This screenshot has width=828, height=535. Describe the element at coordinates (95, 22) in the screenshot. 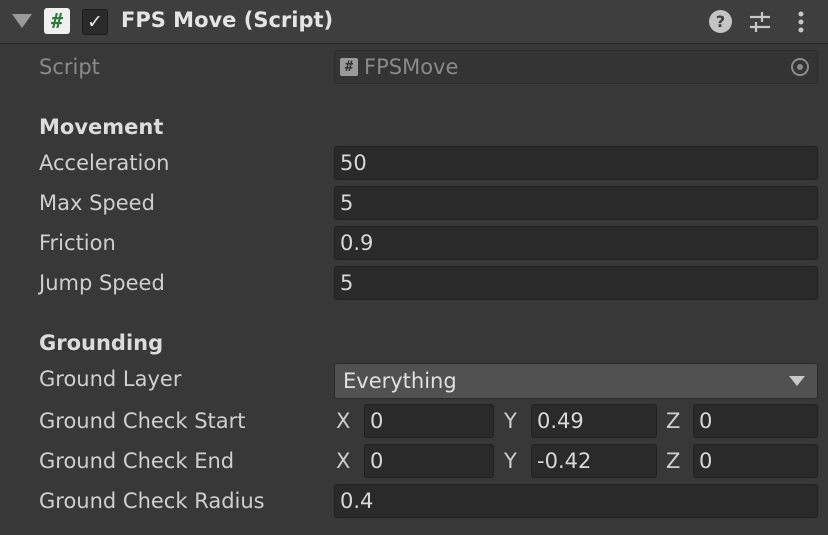

I see `enable-checkbox: ✓` at that location.